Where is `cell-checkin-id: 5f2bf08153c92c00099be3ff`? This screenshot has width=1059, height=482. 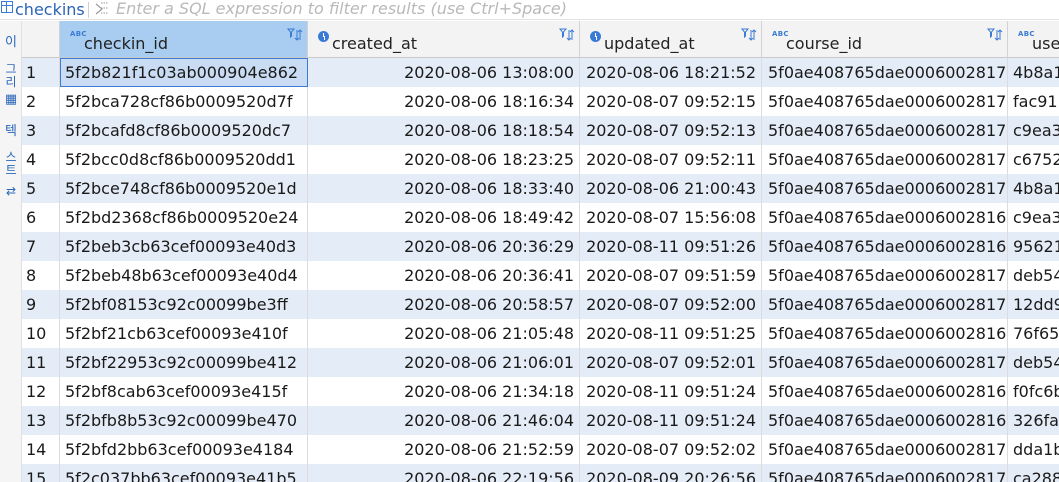
cell-checkin-id: 5f2bf08153c92c00099be3ff is located at coordinates (184, 304).